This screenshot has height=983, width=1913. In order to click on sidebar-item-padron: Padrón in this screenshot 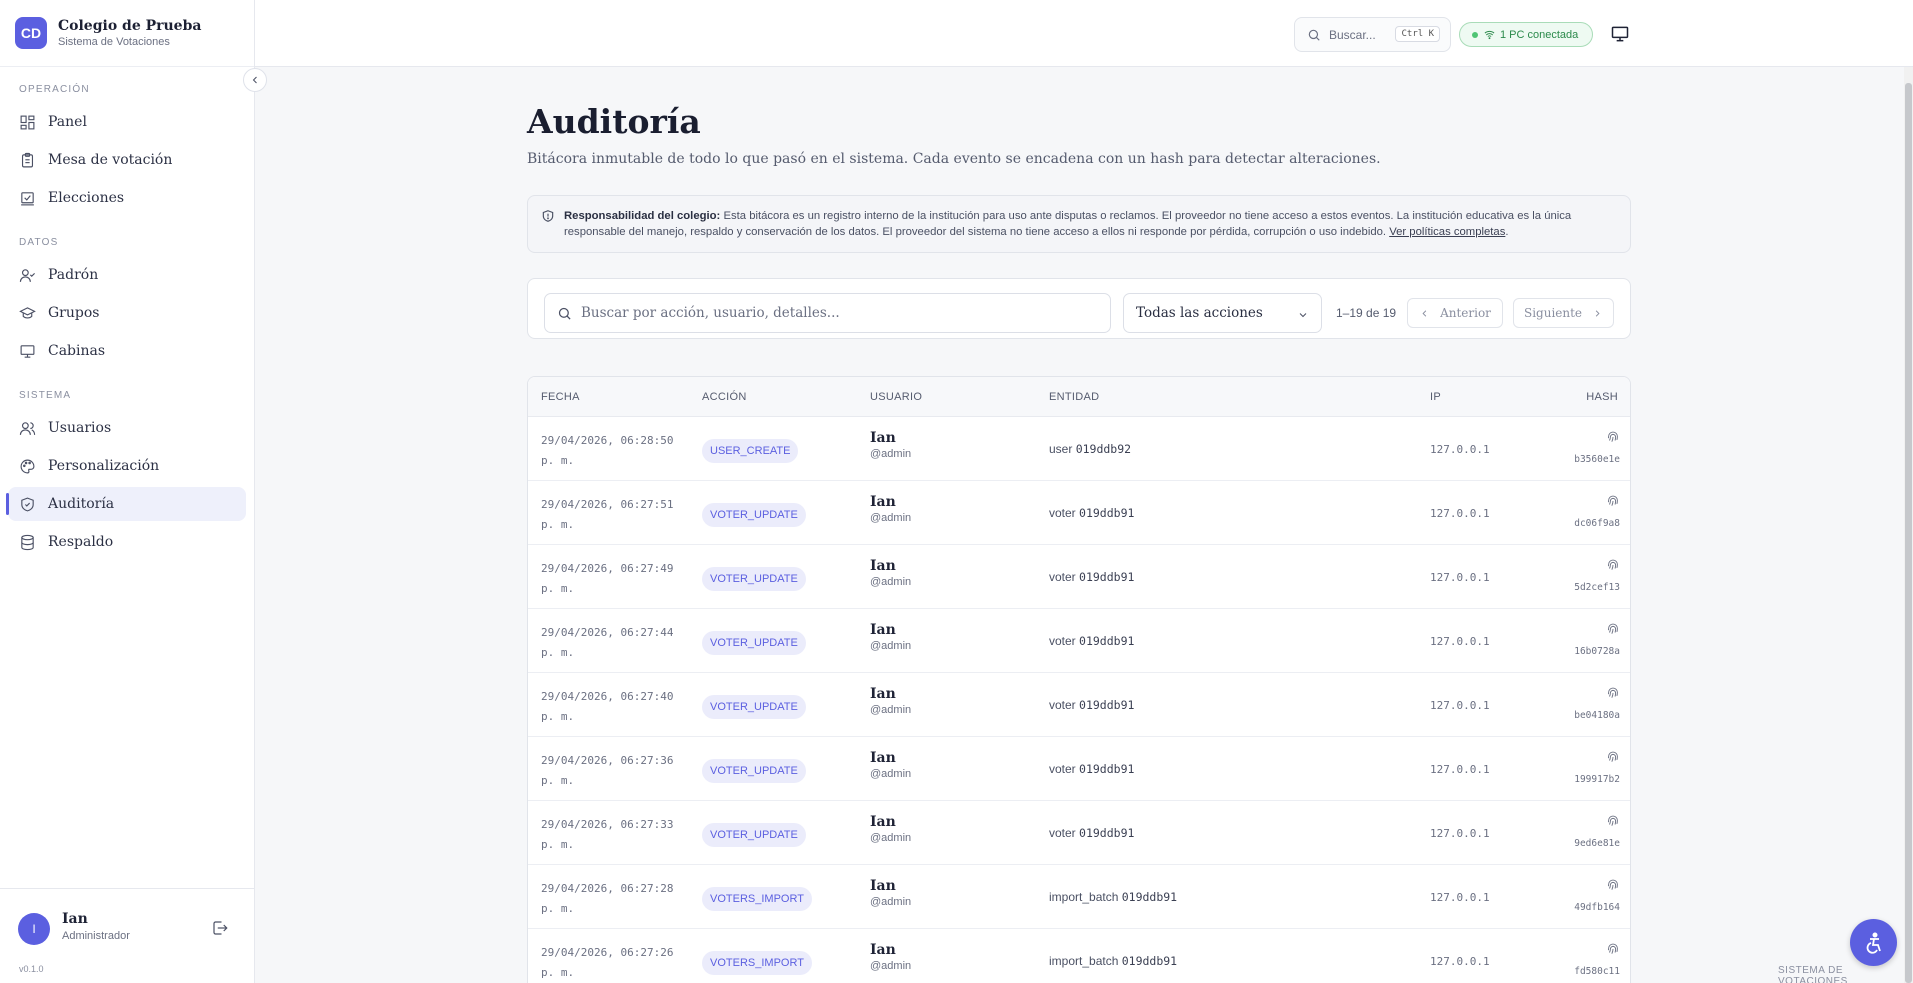, I will do `click(127, 275)`.